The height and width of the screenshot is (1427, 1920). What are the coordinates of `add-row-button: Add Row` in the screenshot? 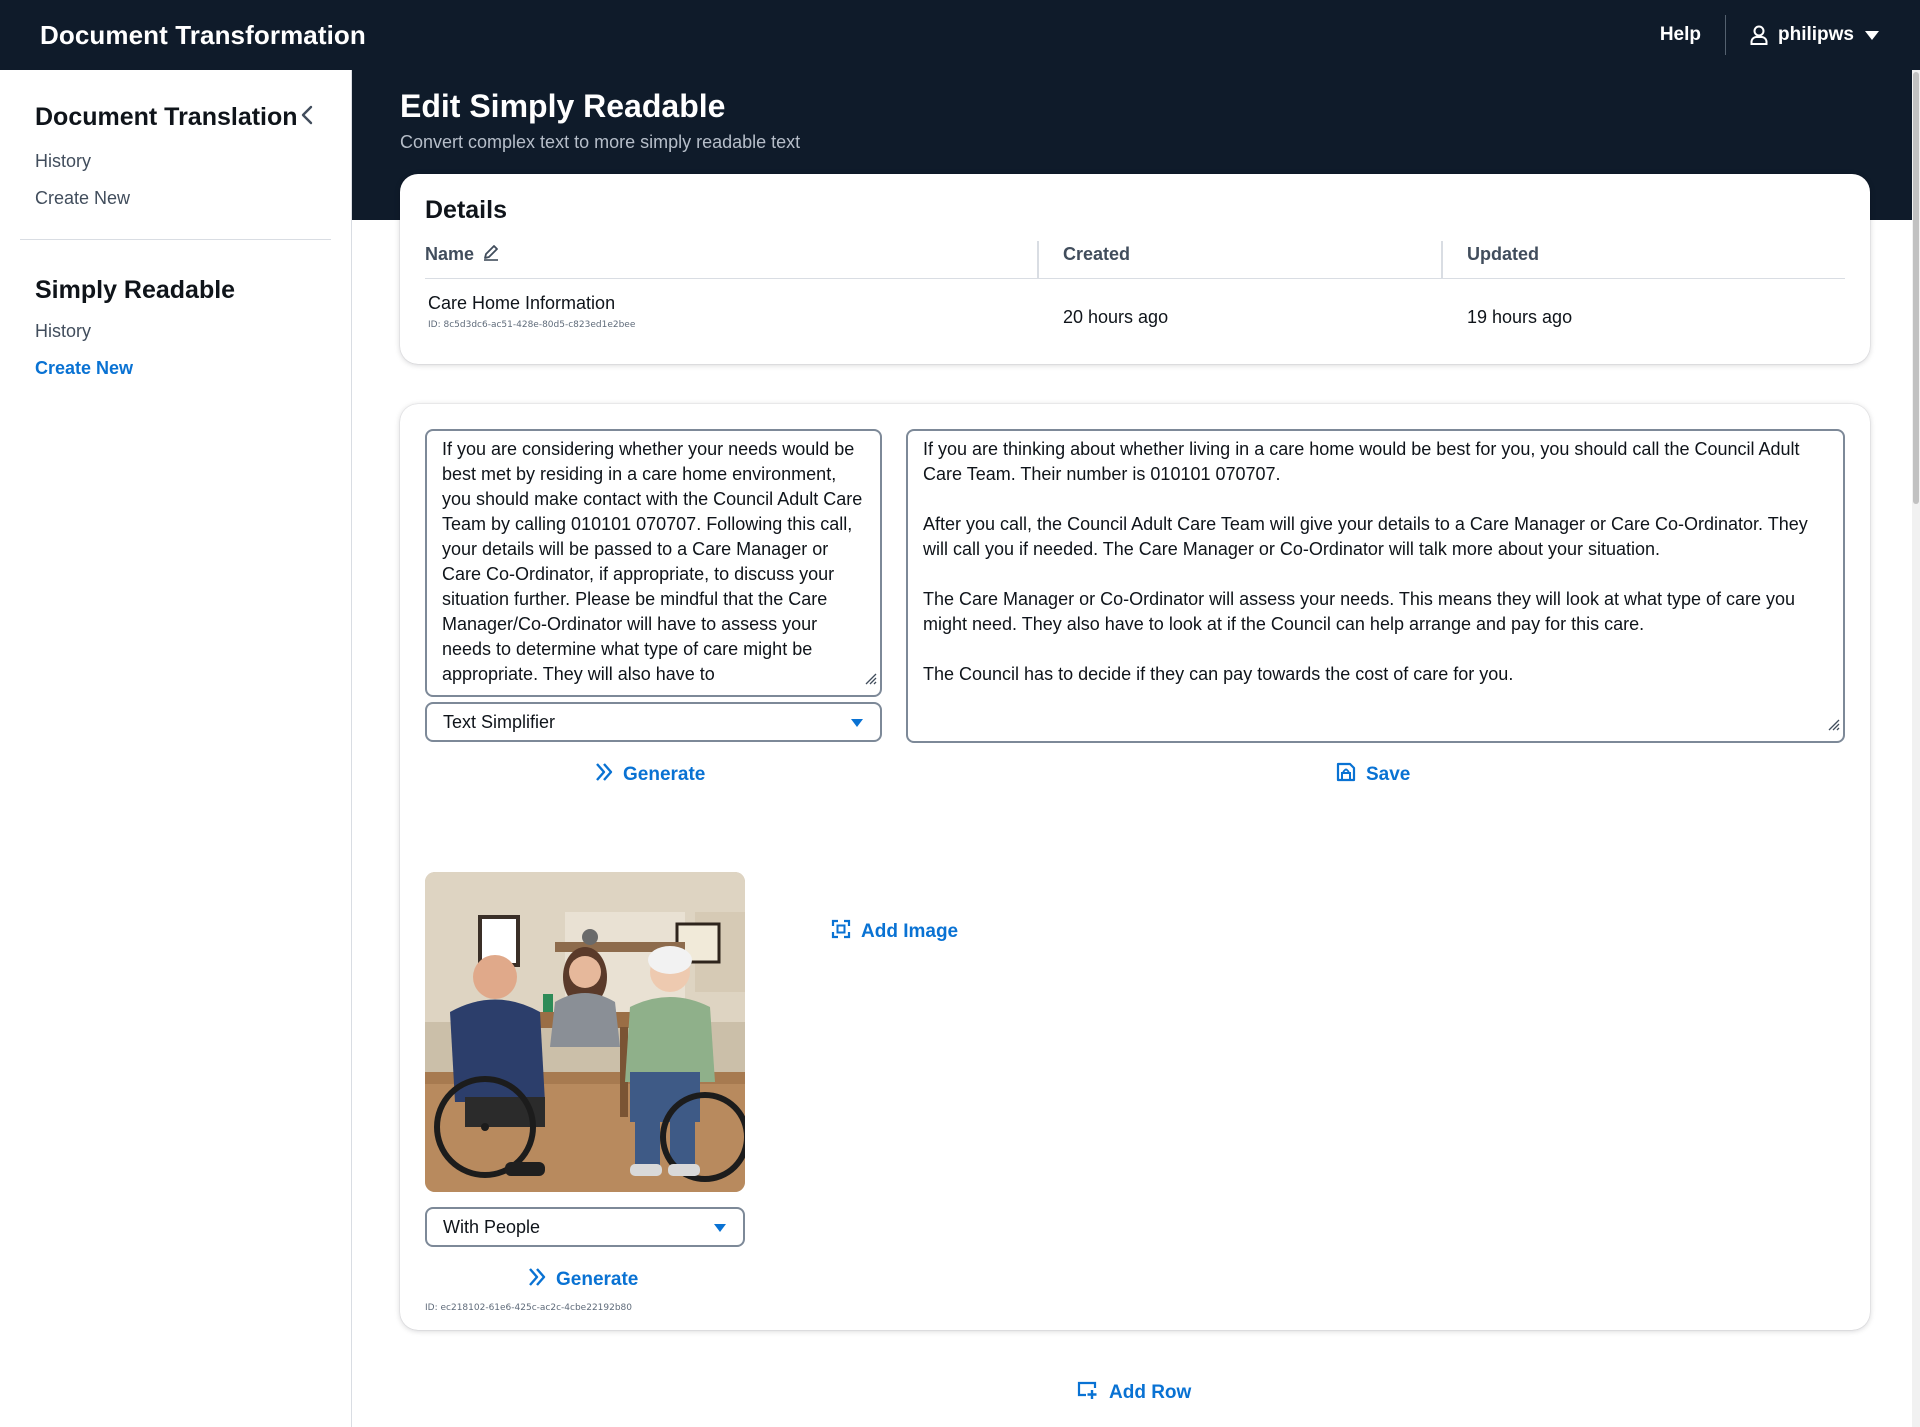 It's located at (1134, 1393).